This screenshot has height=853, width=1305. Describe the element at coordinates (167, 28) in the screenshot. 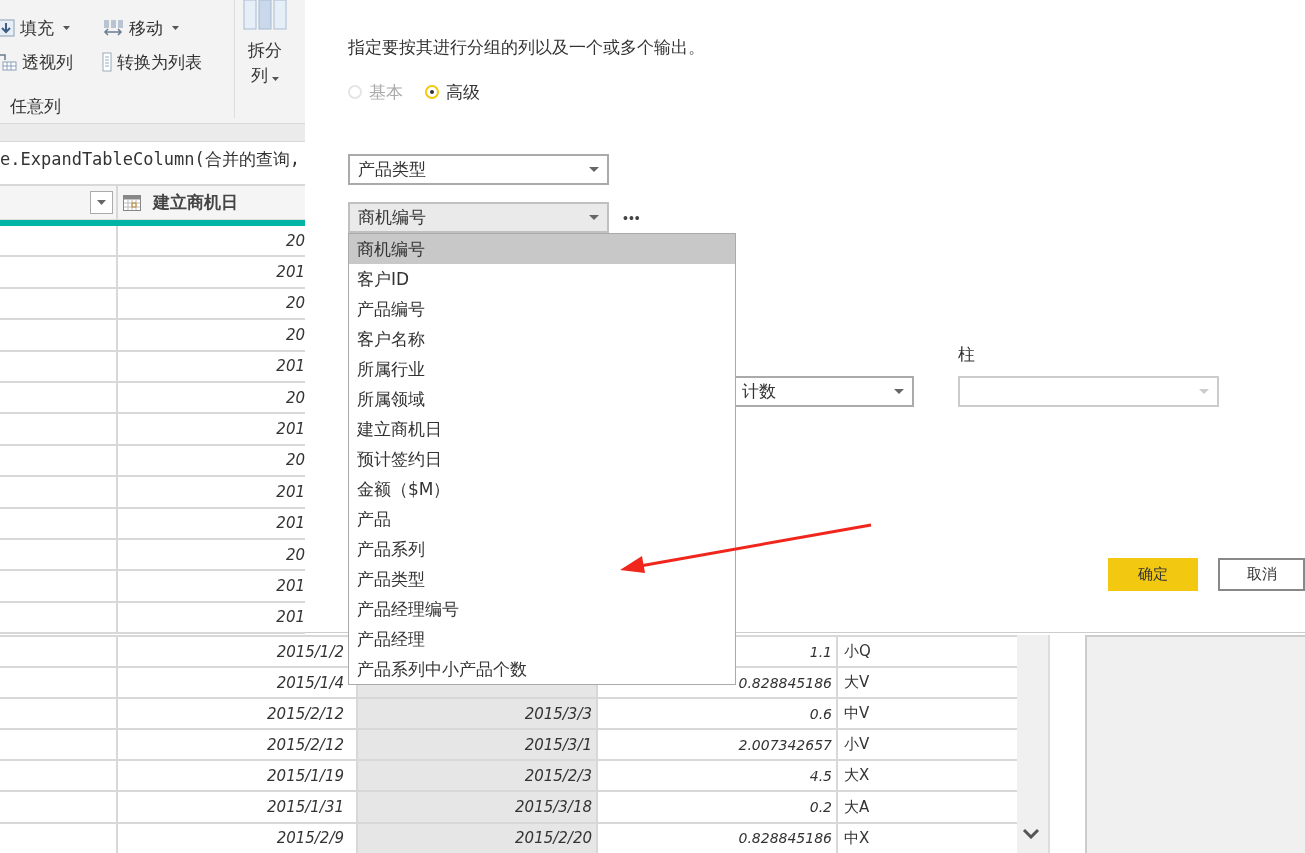

I see `ribbon-command: 移动` at that location.